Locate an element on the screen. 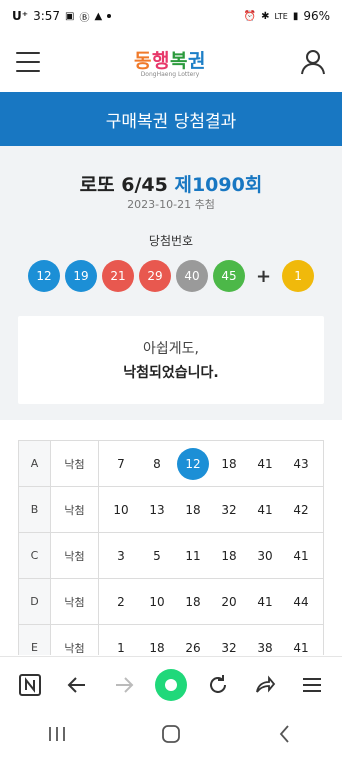 The width and height of the screenshot is (342, 760). ticket-row: D 낙첨 2 10 18 20 41 44 is located at coordinates (171, 601).